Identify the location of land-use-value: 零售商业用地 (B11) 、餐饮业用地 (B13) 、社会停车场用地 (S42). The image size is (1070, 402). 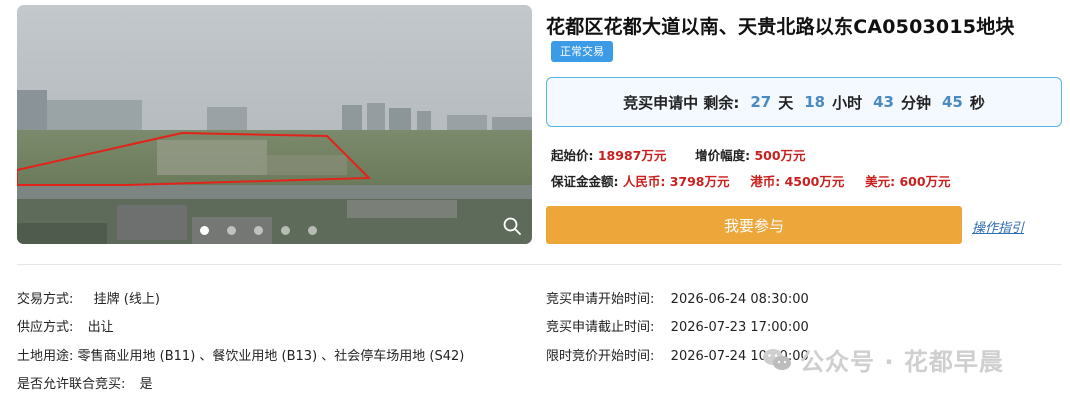
(271, 356).